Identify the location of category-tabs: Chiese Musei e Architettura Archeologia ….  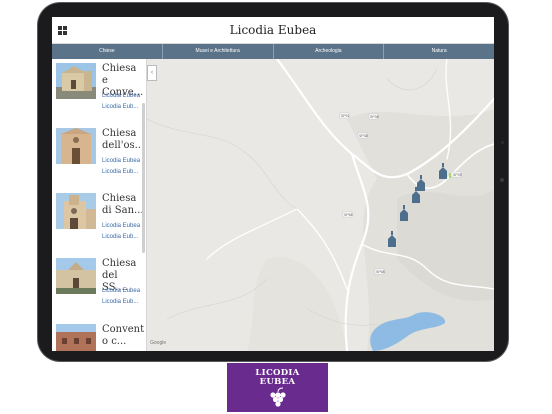
(273, 51).